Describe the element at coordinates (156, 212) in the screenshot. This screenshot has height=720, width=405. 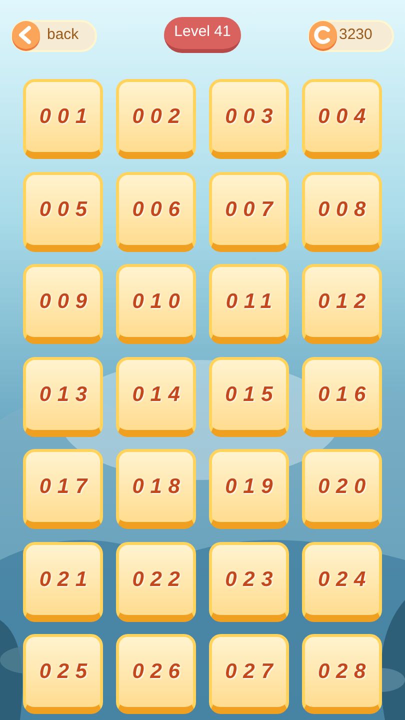
I see `level-button: 006` at that location.